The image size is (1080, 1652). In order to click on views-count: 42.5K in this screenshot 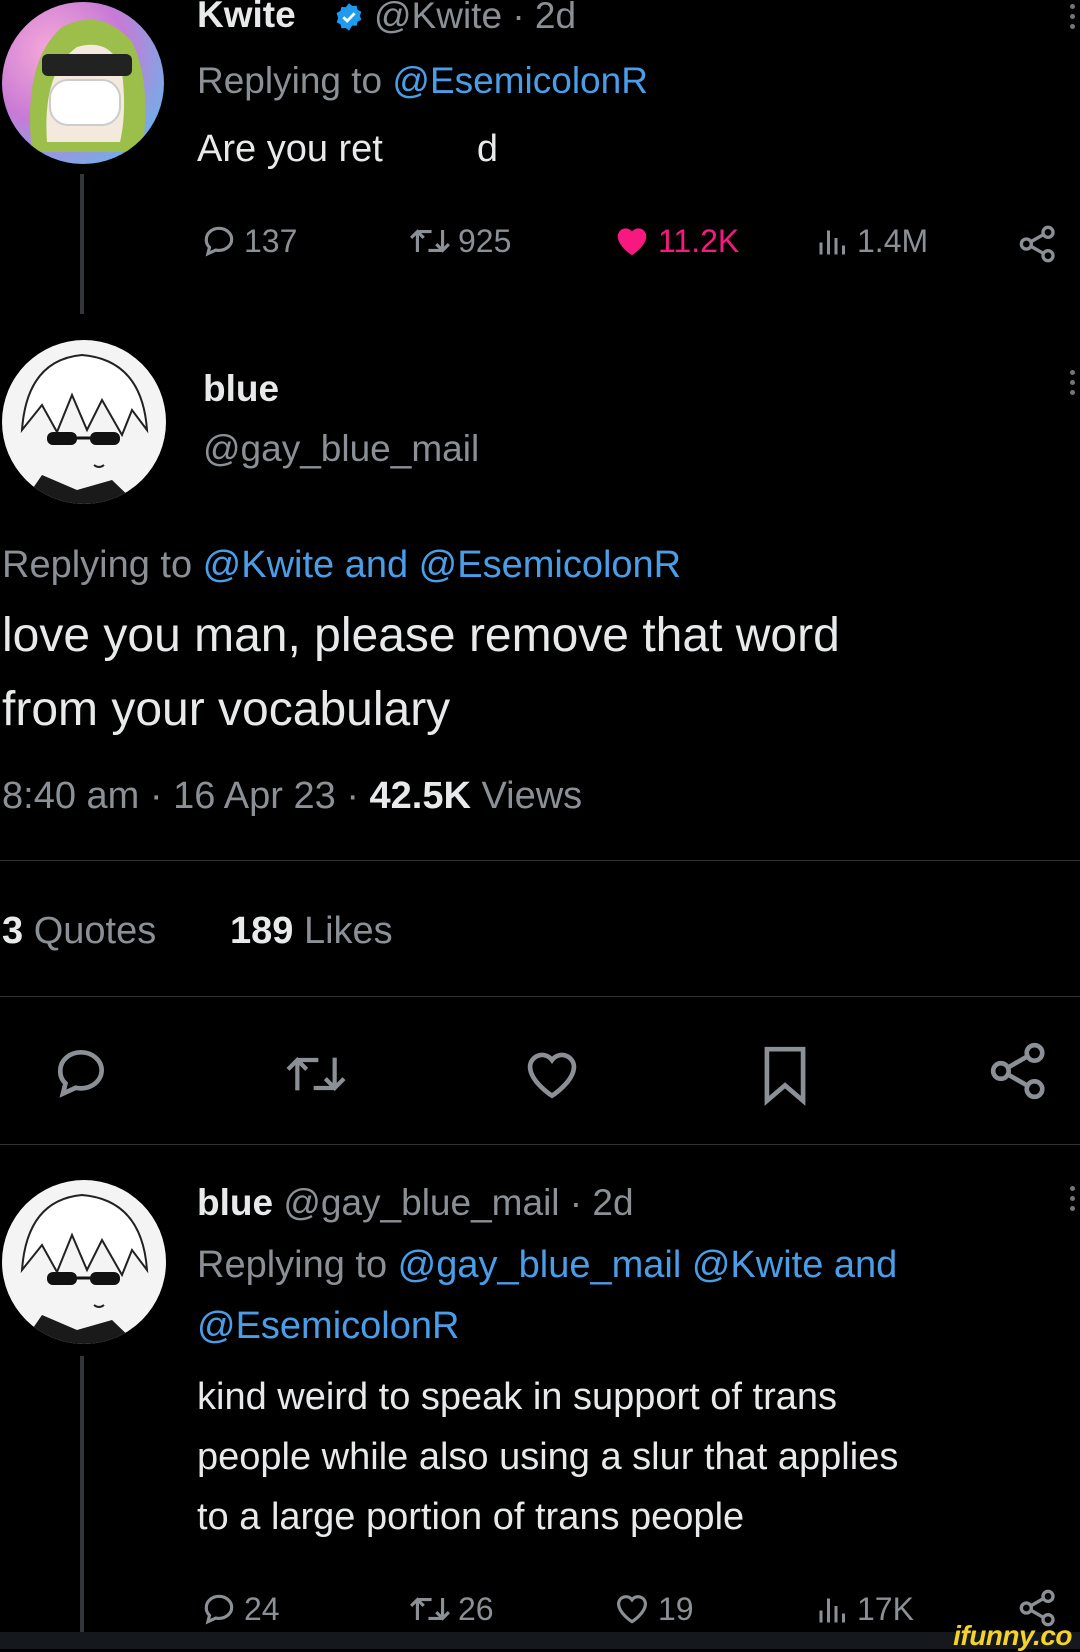, I will do `click(420, 796)`.